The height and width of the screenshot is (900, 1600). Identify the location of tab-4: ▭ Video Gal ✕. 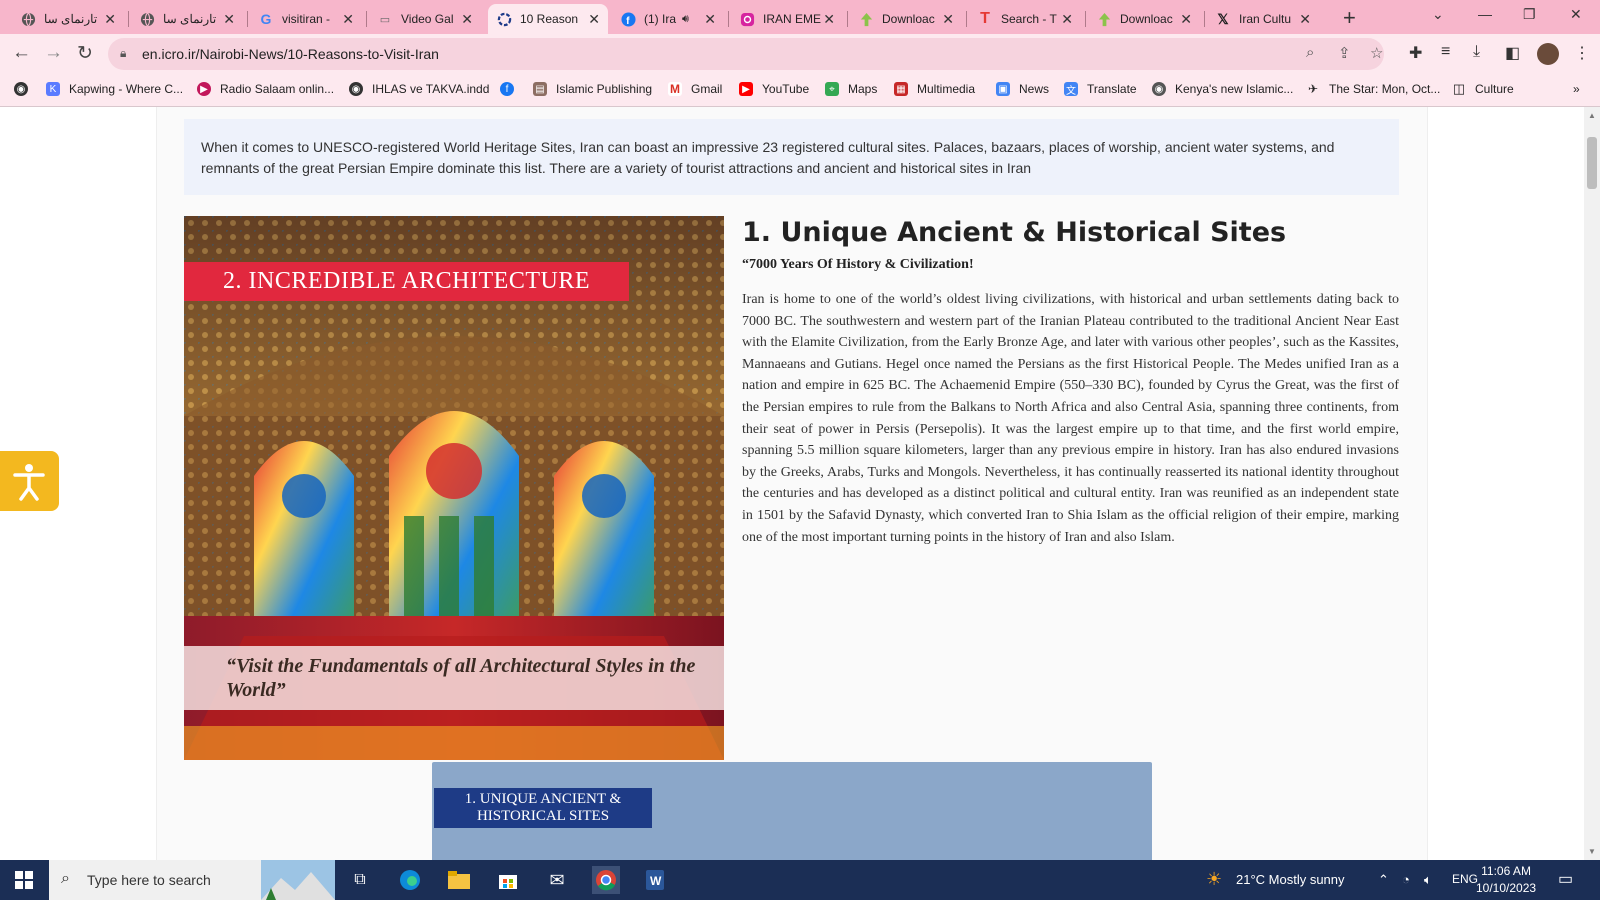
(425, 19).